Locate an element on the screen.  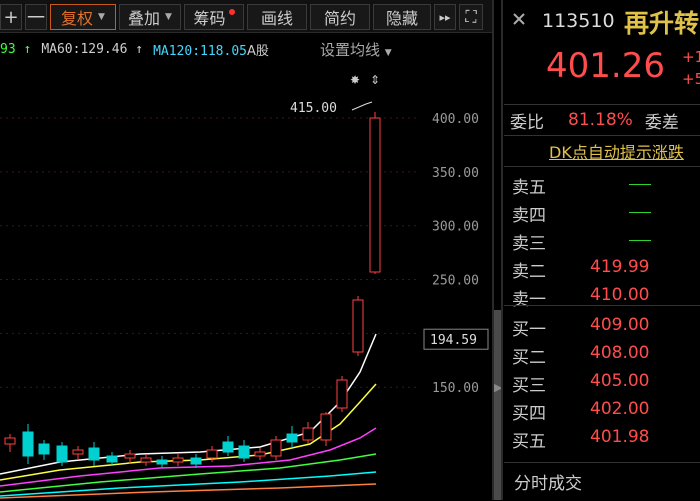
zoom-in-button: + is located at coordinates (11, 17).